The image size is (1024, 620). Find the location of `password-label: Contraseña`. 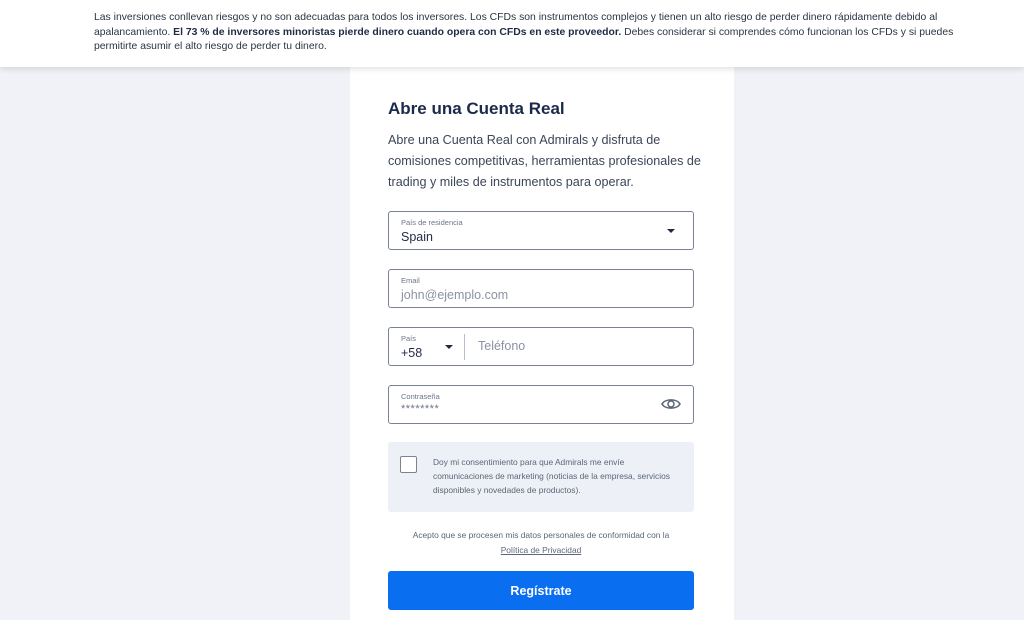

password-label: Contraseña is located at coordinates (420, 396).